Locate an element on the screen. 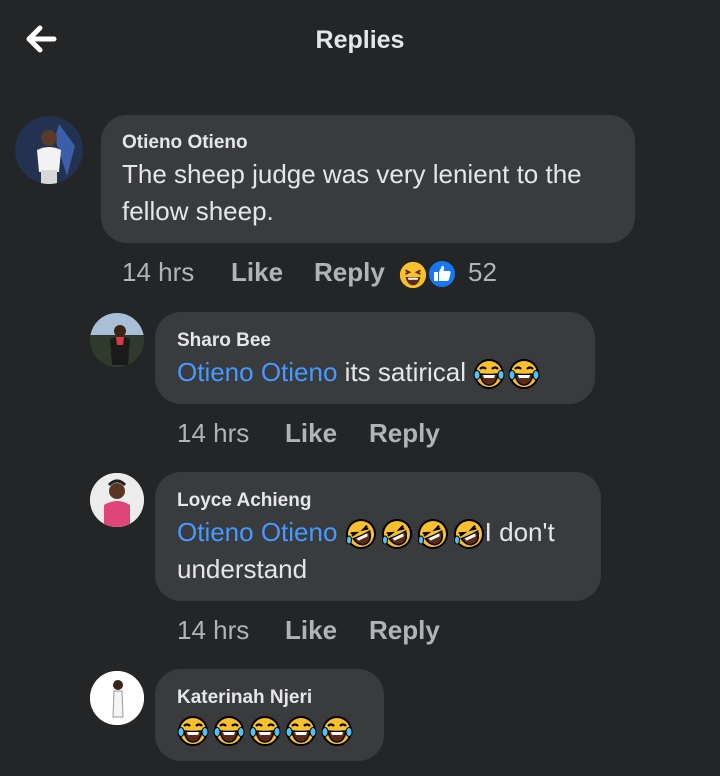 This screenshot has width=720, height=776. comment-author: Sharo Bee is located at coordinates (224, 341).